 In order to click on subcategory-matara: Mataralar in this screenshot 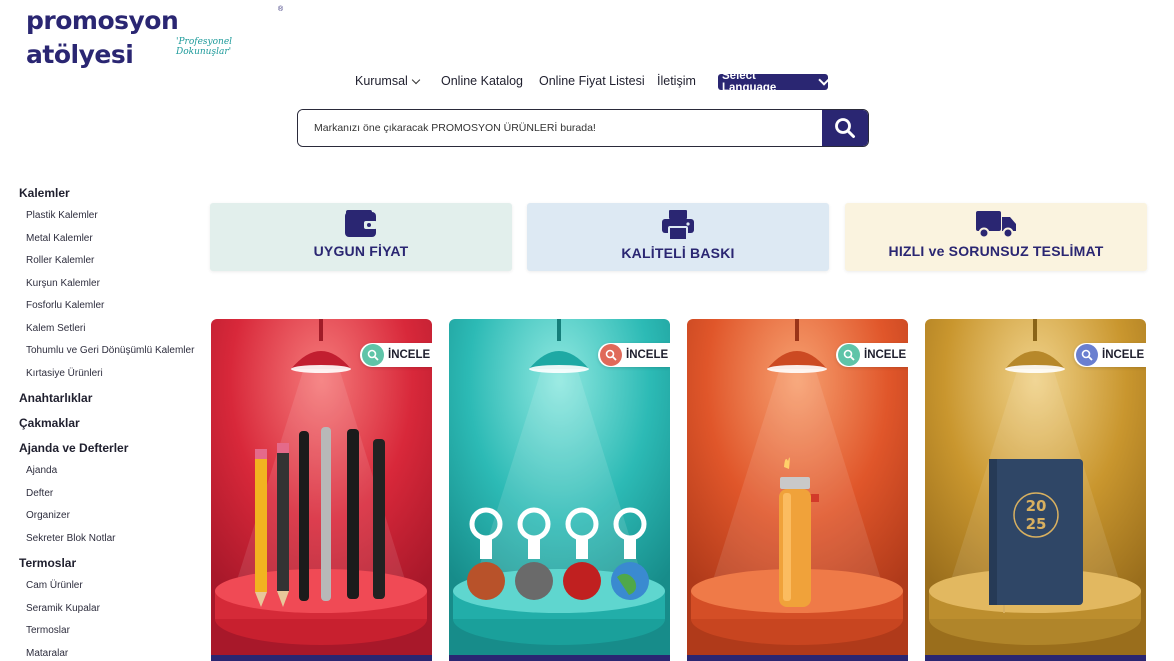, I will do `click(114, 654)`.